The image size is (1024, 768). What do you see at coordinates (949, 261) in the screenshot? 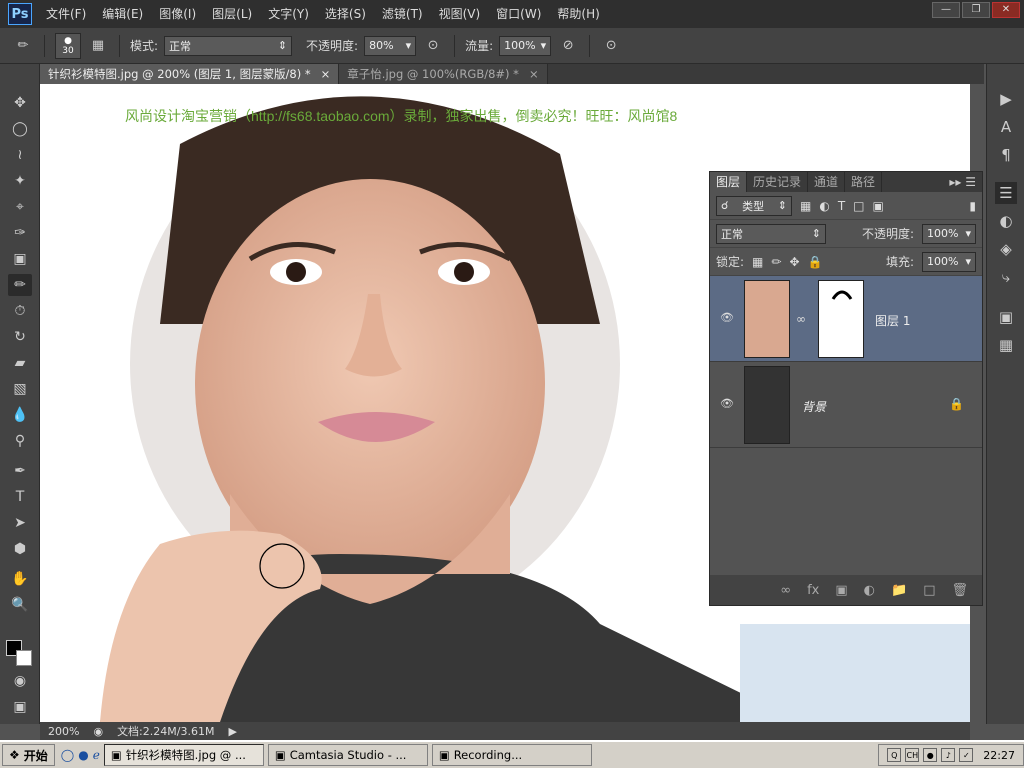
I see `fill-field: 100% ▾` at bounding box center [949, 261].